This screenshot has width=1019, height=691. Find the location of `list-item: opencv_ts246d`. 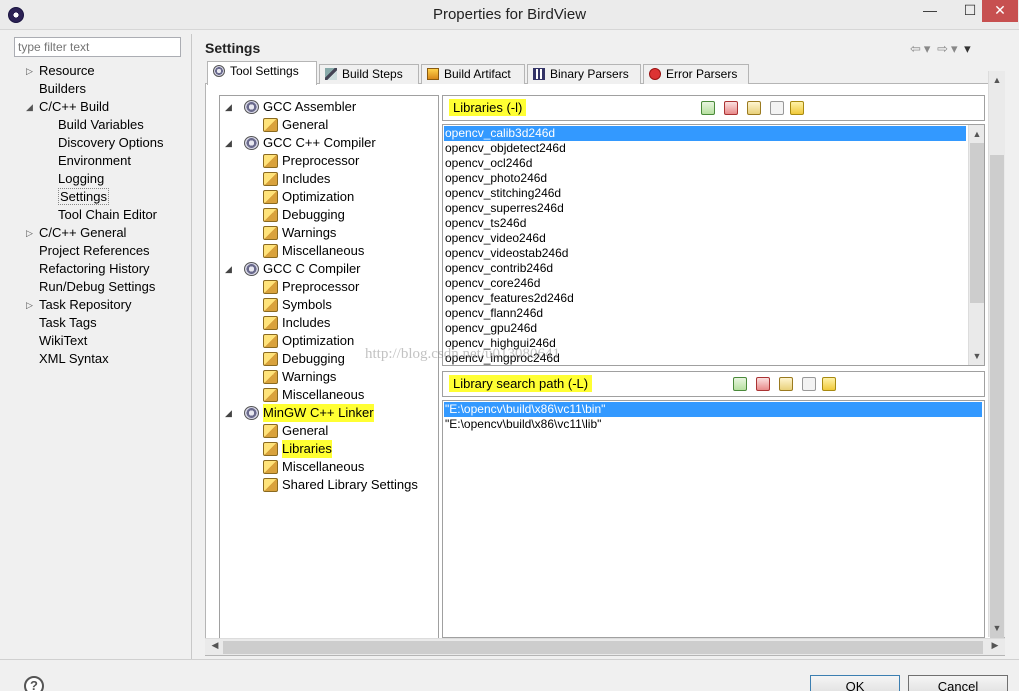

list-item: opencv_ts246d is located at coordinates (705, 223).